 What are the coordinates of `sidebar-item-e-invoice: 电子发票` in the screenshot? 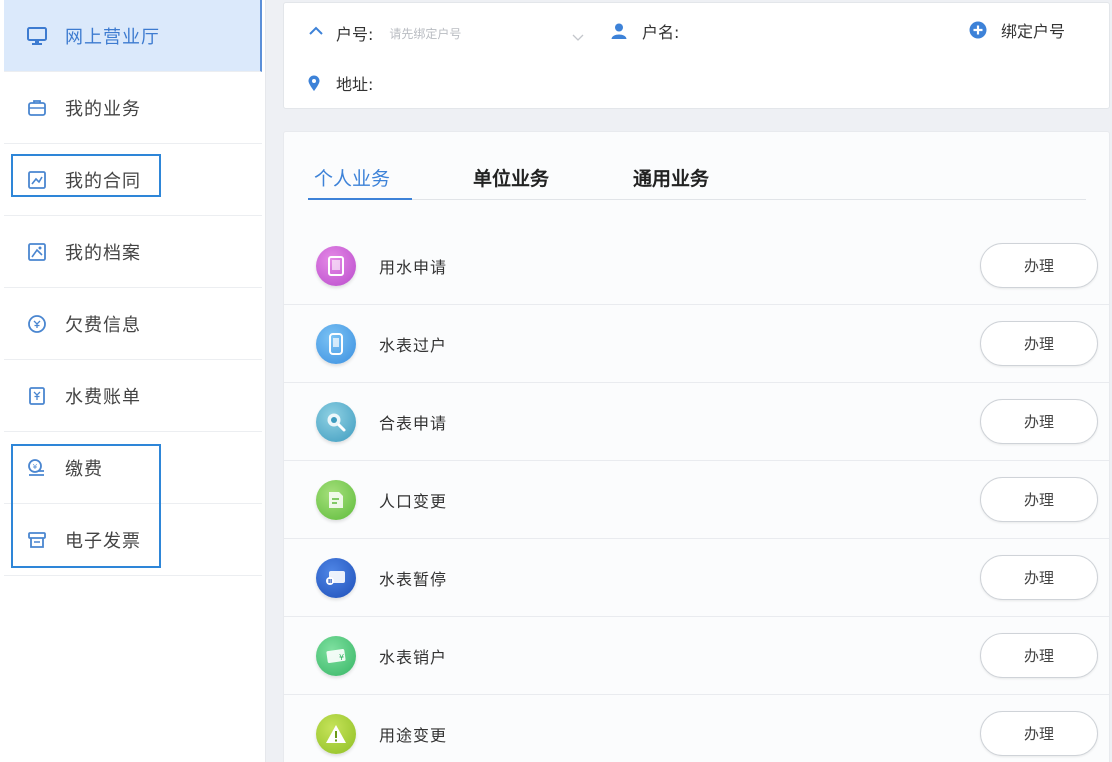 It's located at (133, 540).